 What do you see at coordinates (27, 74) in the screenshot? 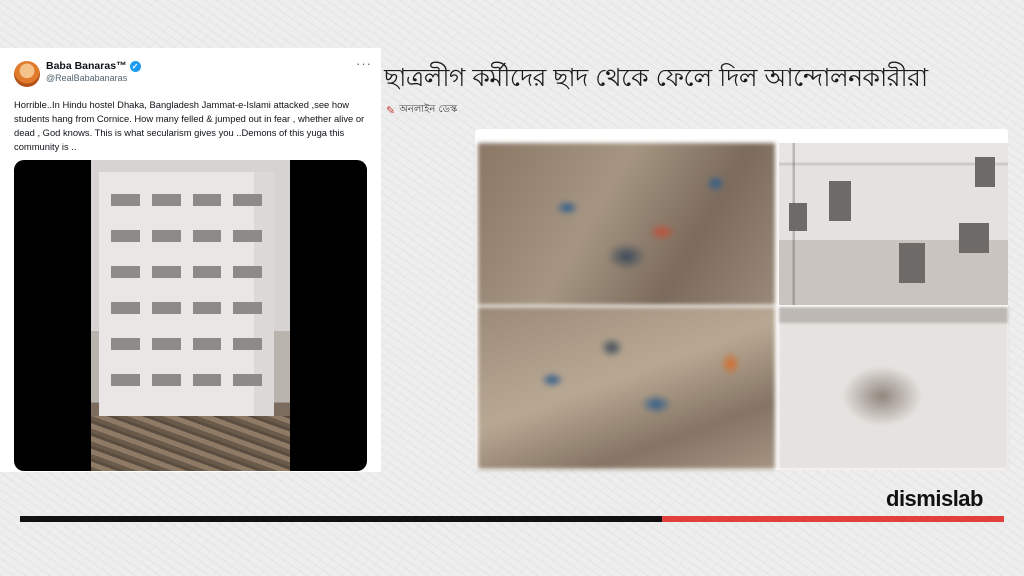
I see `avatar` at bounding box center [27, 74].